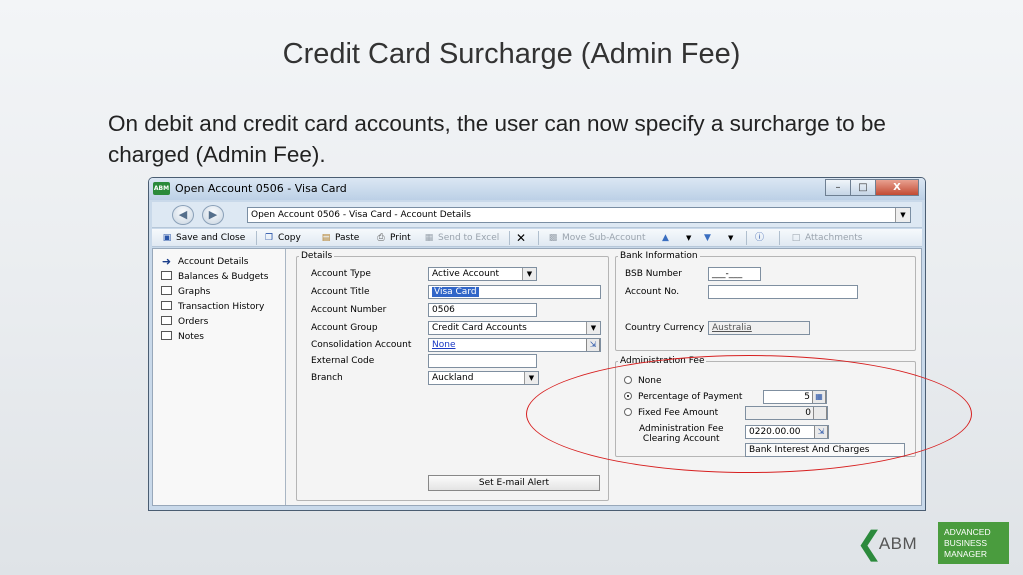 Image resolution: width=1023 pixels, height=575 pixels. What do you see at coordinates (553, 238) in the screenshot?
I see `move-icon: ▩` at bounding box center [553, 238].